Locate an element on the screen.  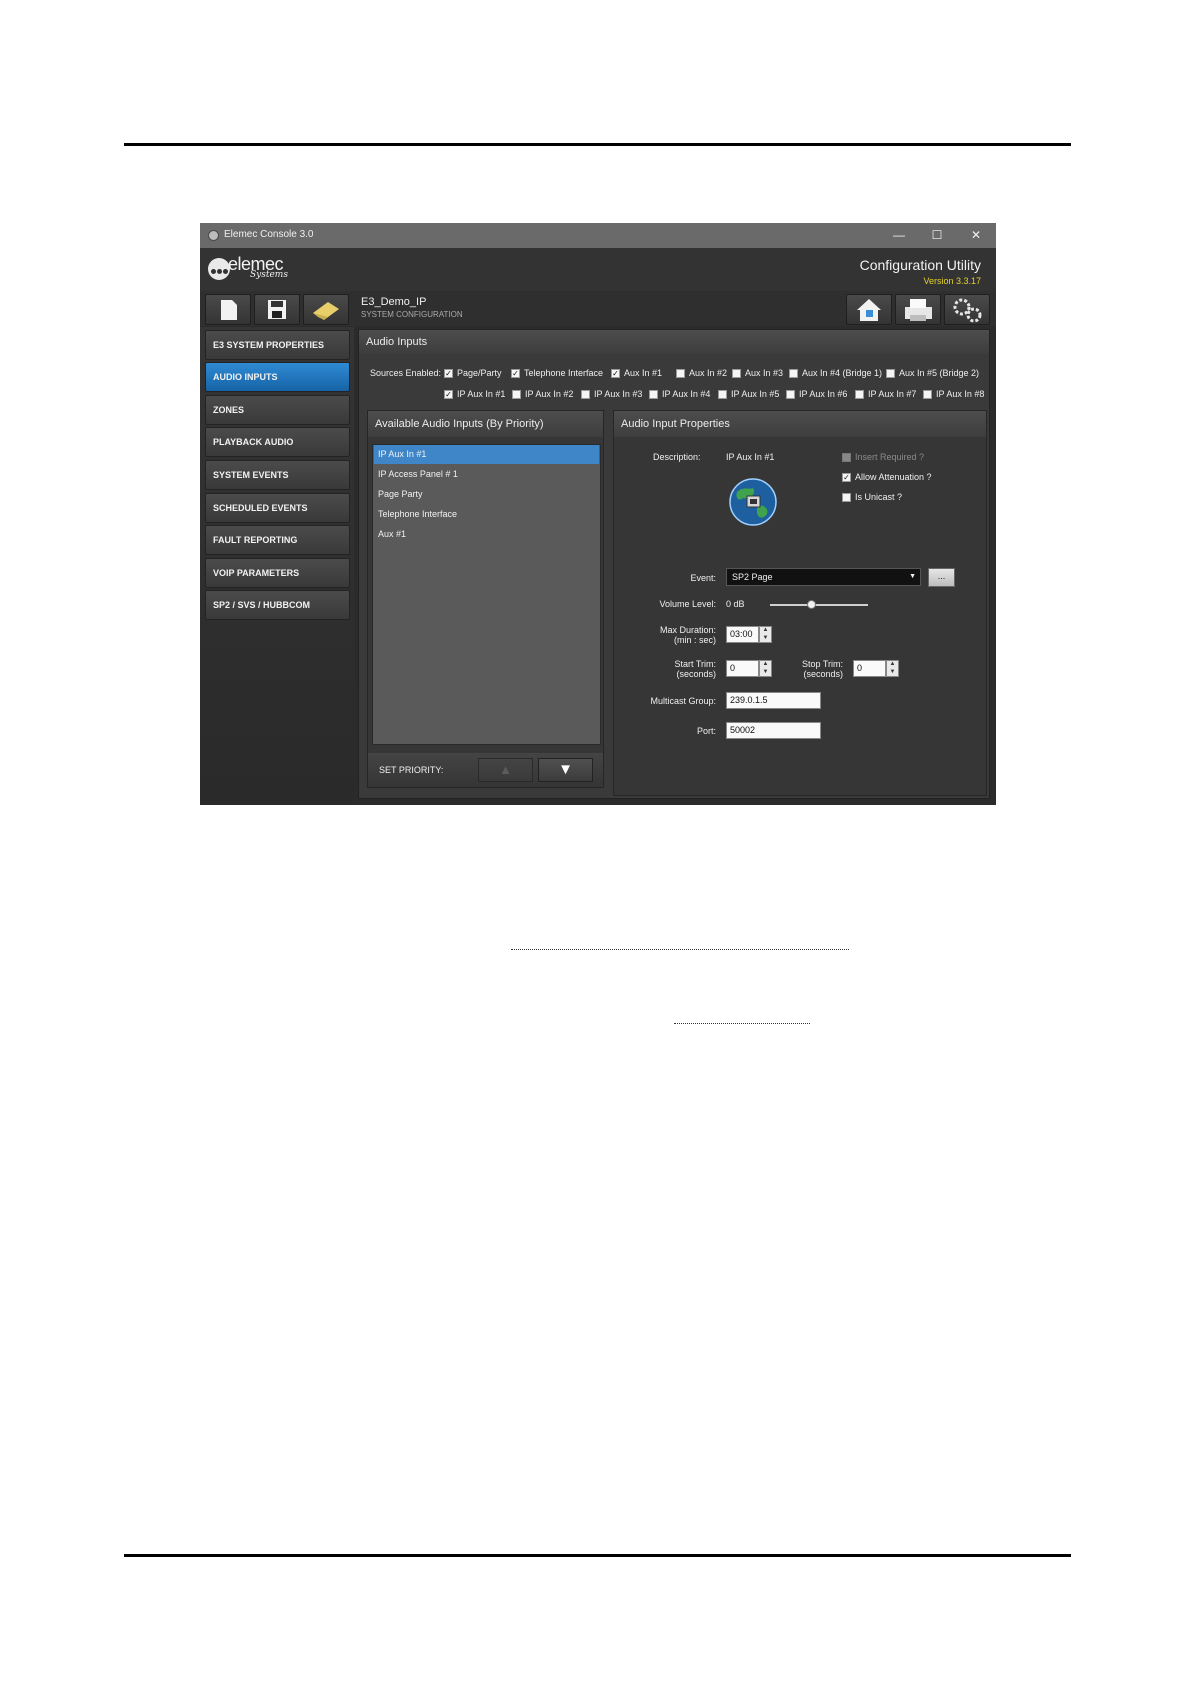
minimize-button: — is located at coordinates (899, 235).